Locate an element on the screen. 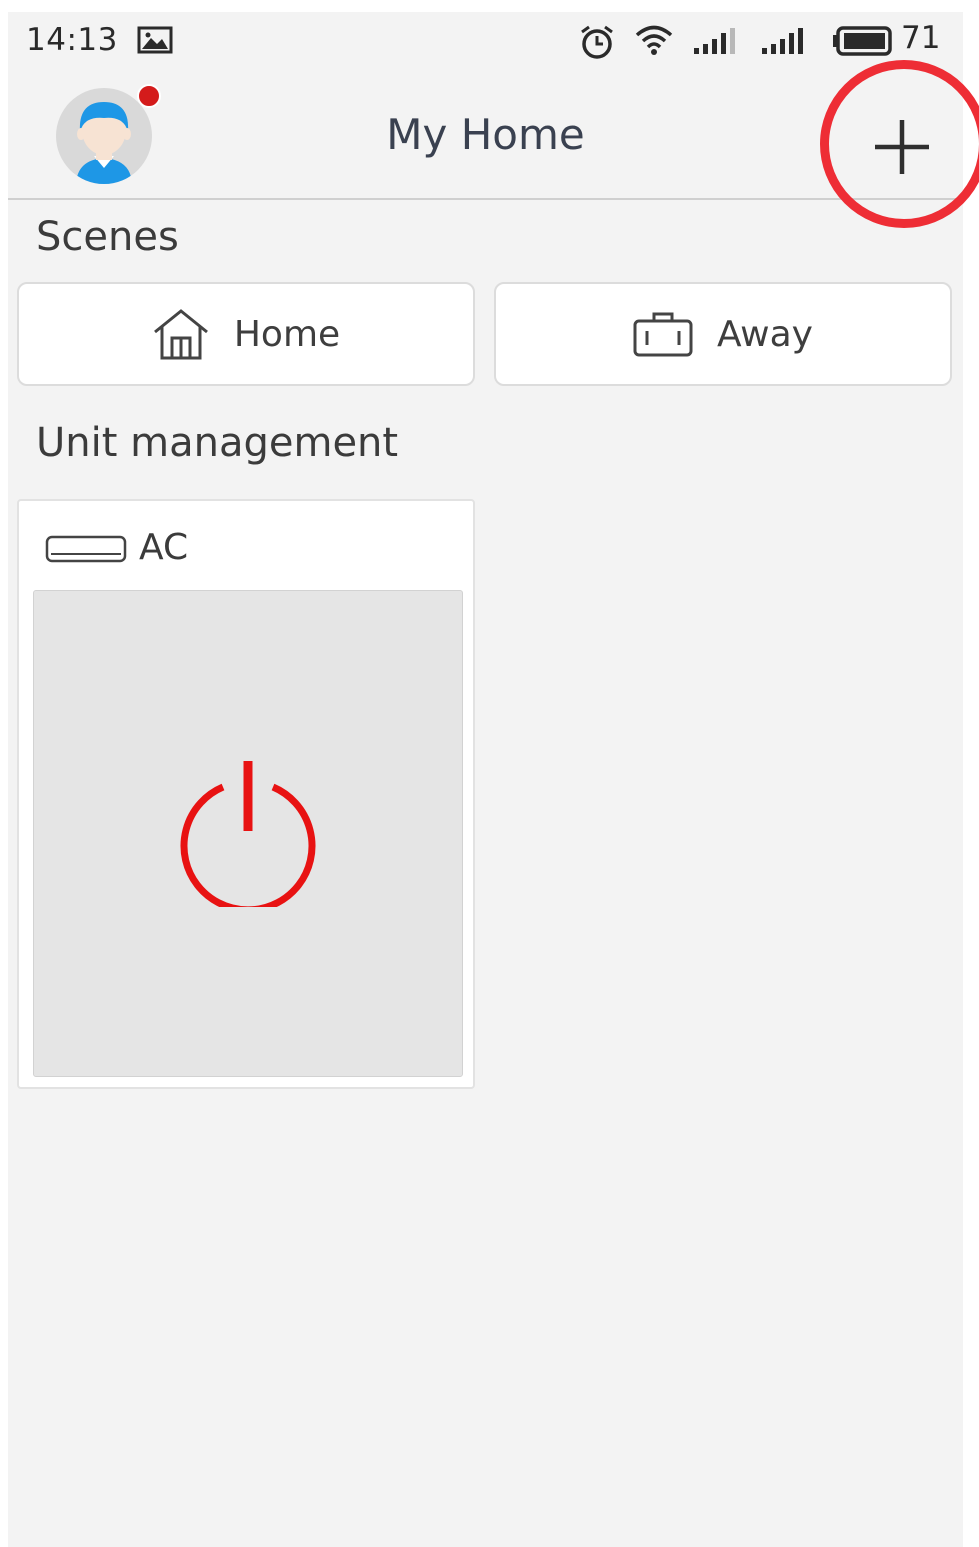 The height and width of the screenshot is (1547, 979). scene-away-button: Away is located at coordinates (723, 334).